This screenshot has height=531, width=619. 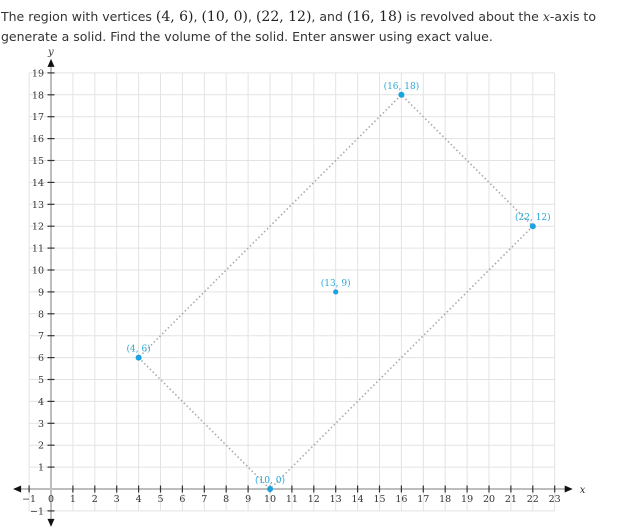 What do you see at coordinates (511, 499) in the screenshot?
I see `x-tick-label: 21` at bounding box center [511, 499].